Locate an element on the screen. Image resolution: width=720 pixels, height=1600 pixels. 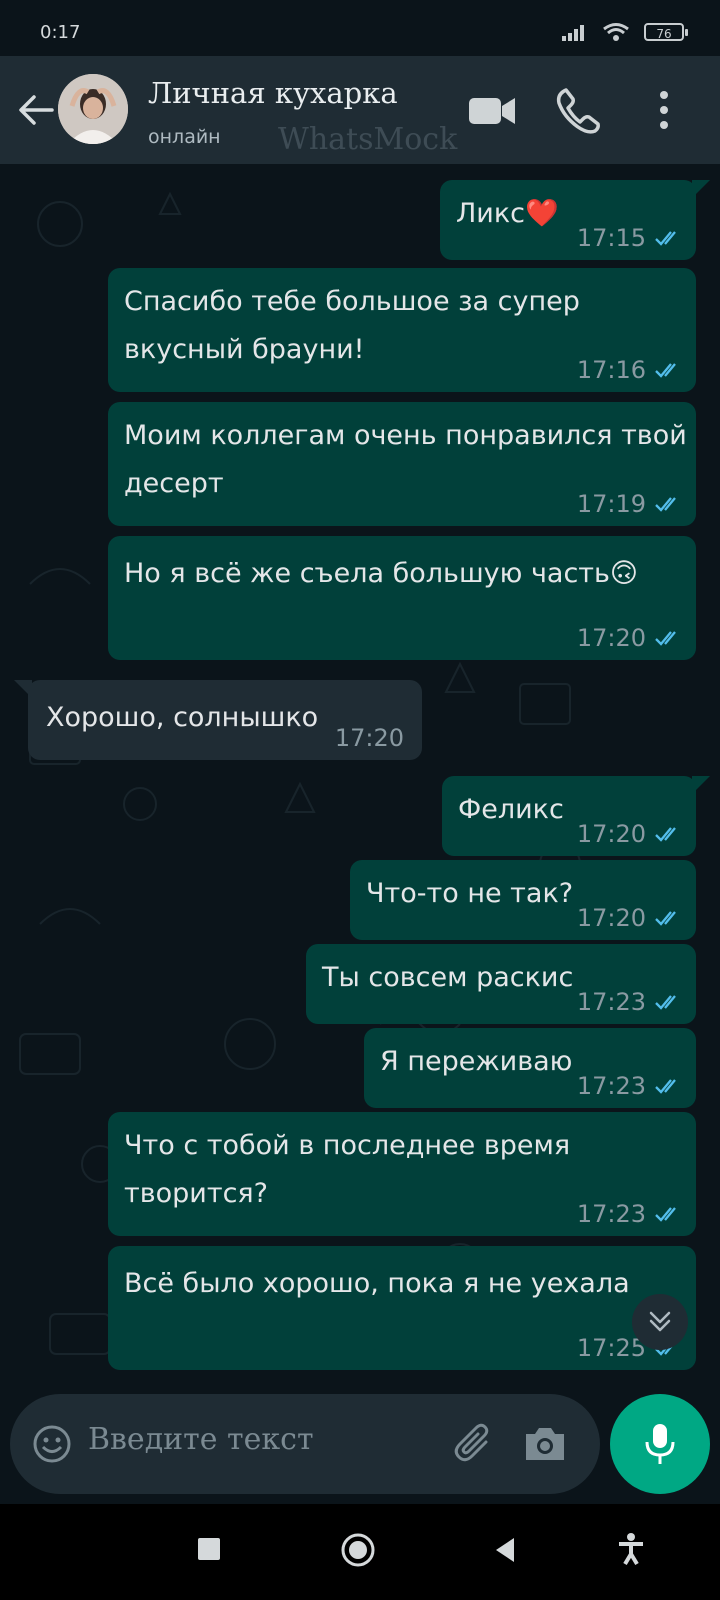
chat-header: Личная кухарка онлайн WhatsMock is located at coordinates (360, 110).